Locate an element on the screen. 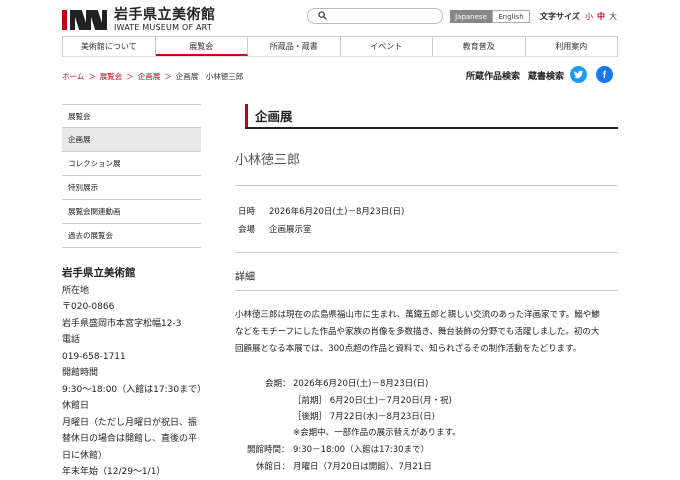  phone-number: 019-658-1711 is located at coordinates (94, 356).